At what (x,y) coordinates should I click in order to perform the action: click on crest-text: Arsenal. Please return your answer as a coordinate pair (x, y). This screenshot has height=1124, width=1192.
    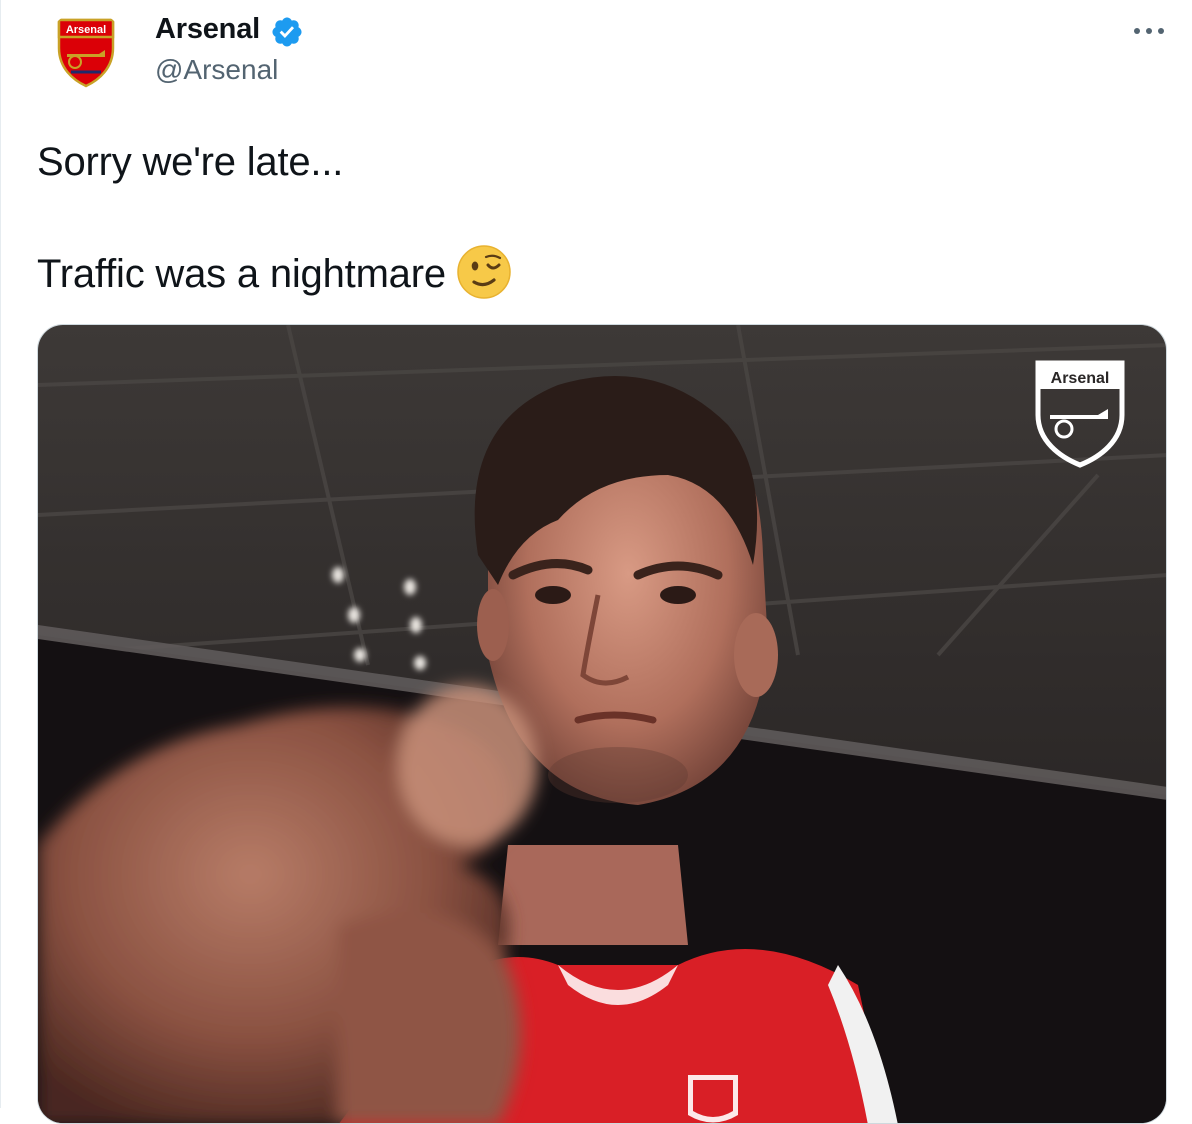
    Looking at the image, I should click on (86, 30).